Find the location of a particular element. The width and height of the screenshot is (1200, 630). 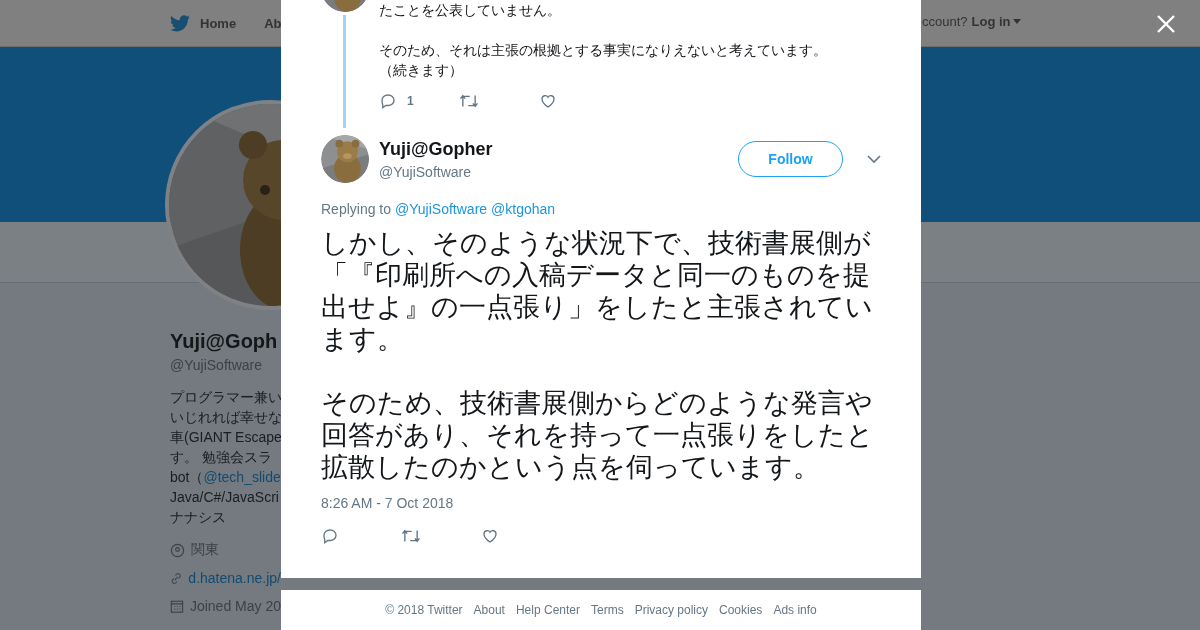

mention-link: @YujiSoftware is located at coordinates (441, 209).